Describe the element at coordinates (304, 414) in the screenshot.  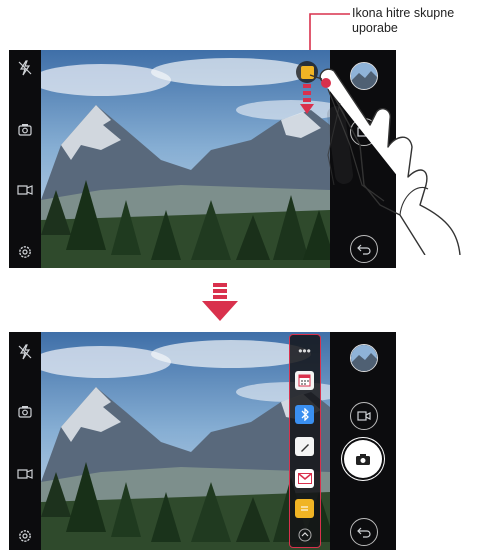
I see `bluetooth-app-icon` at that location.